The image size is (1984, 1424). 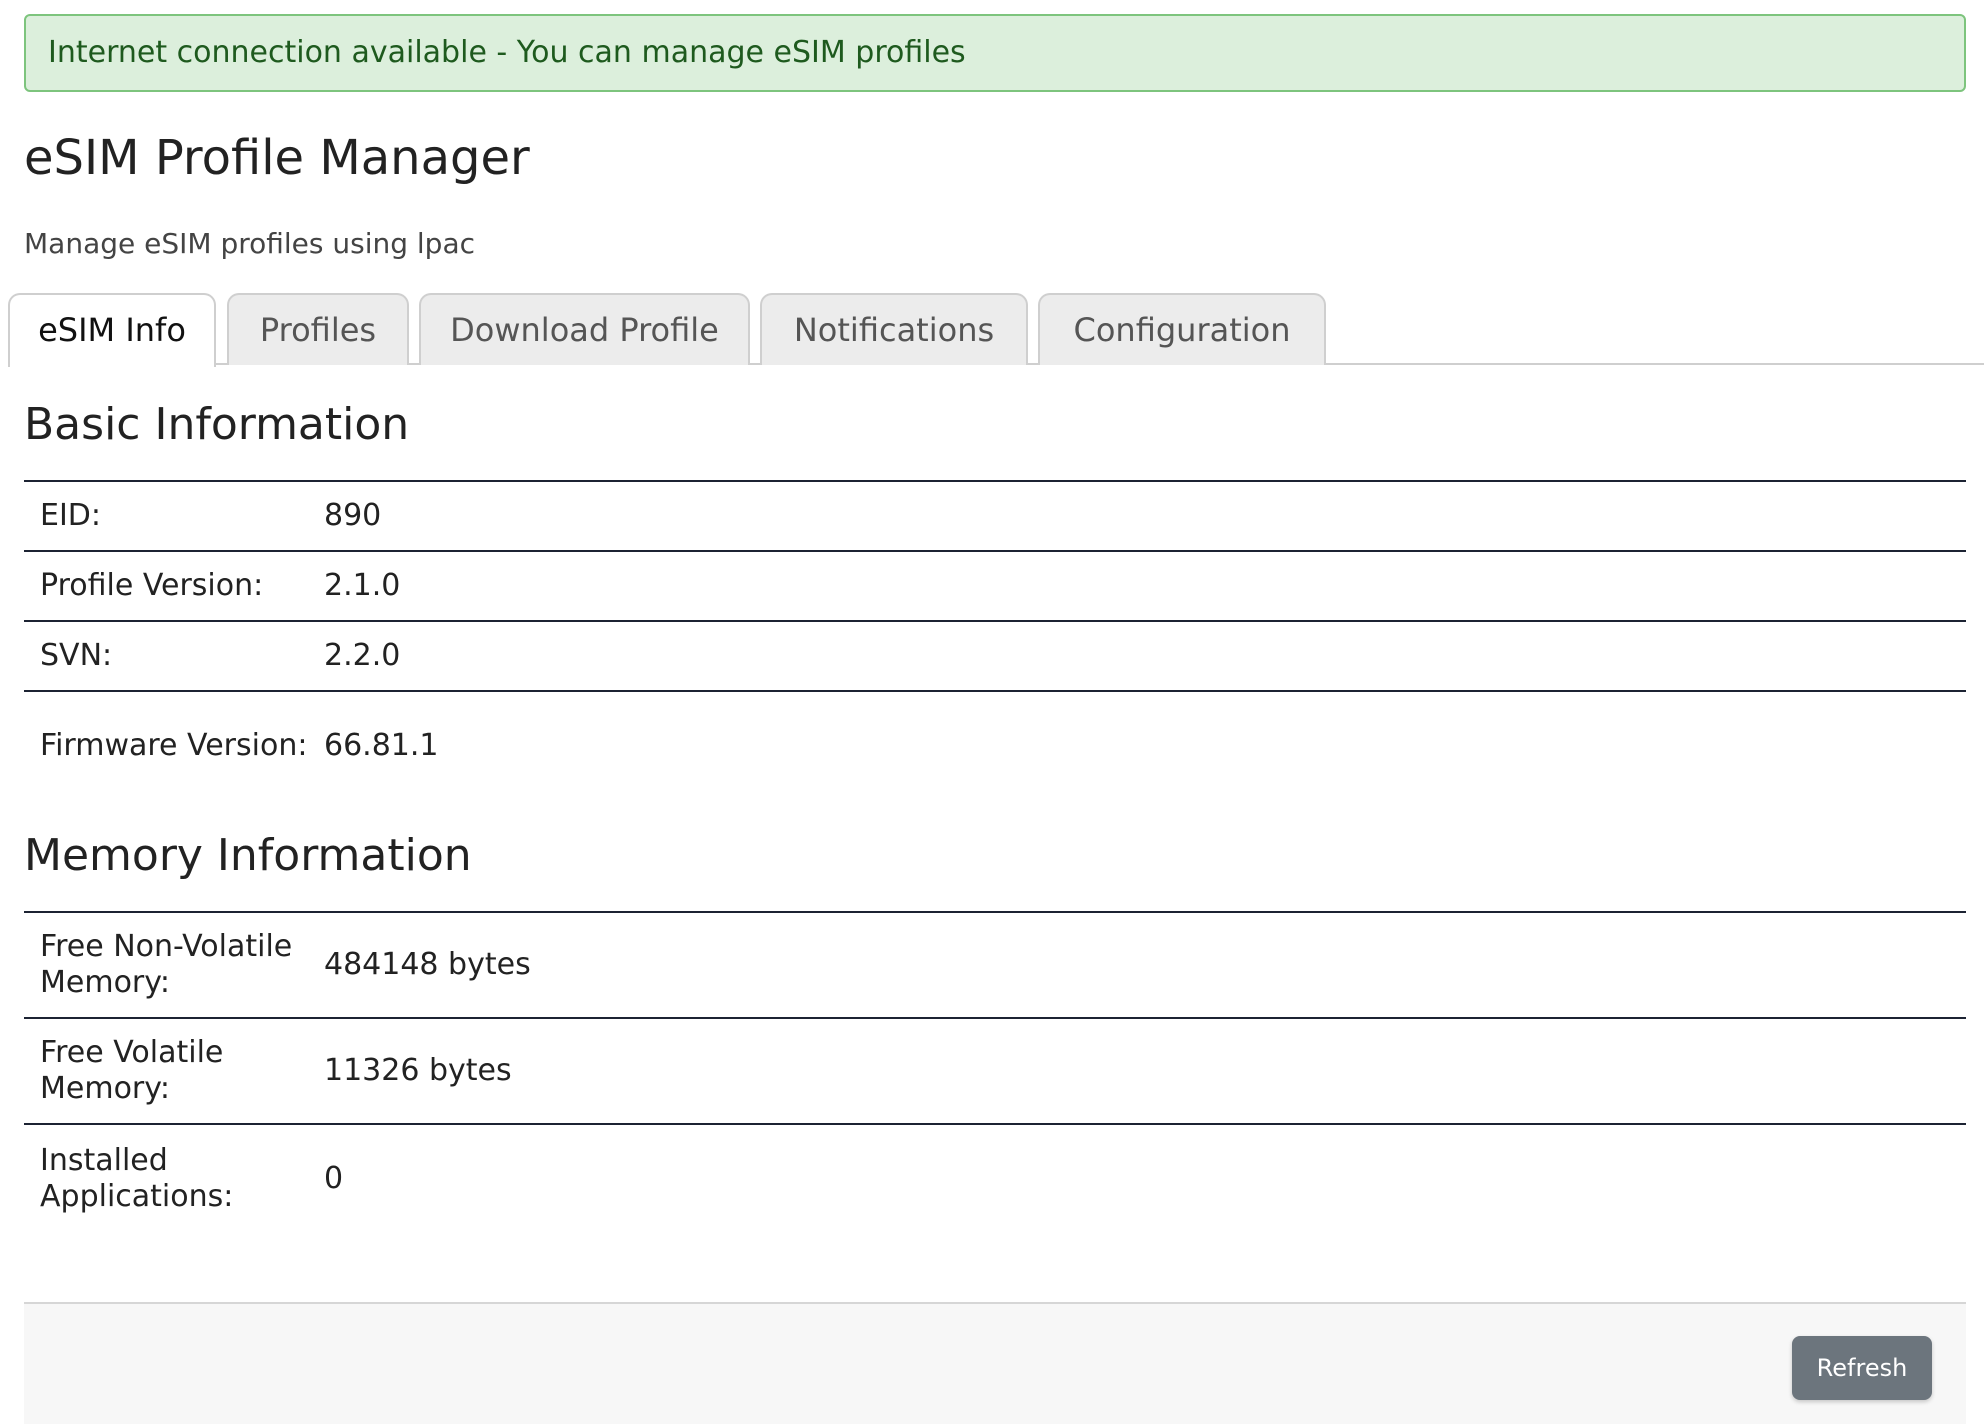 What do you see at coordinates (318, 329) in the screenshot?
I see `tab-profiles: Profiles` at bounding box center [318, 329].